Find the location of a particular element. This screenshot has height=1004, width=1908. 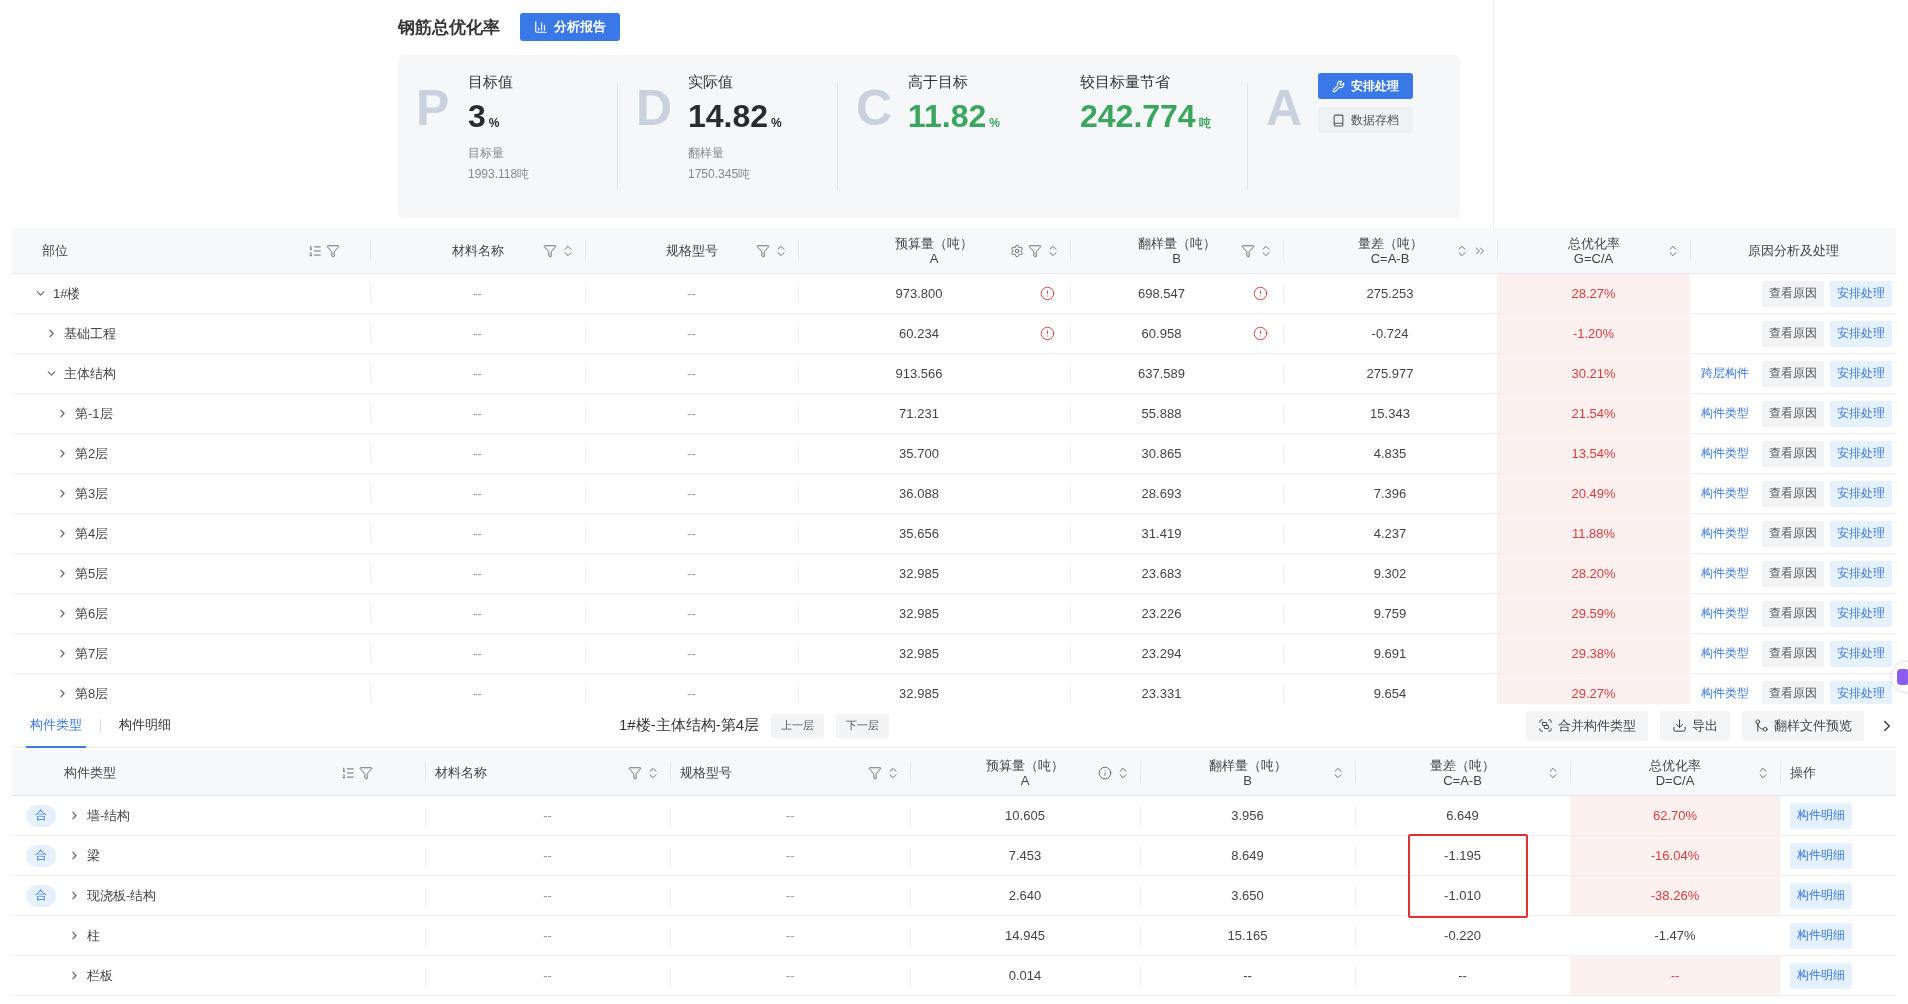

tree-item-label: 第3层 is located at coordinates (92, 493).